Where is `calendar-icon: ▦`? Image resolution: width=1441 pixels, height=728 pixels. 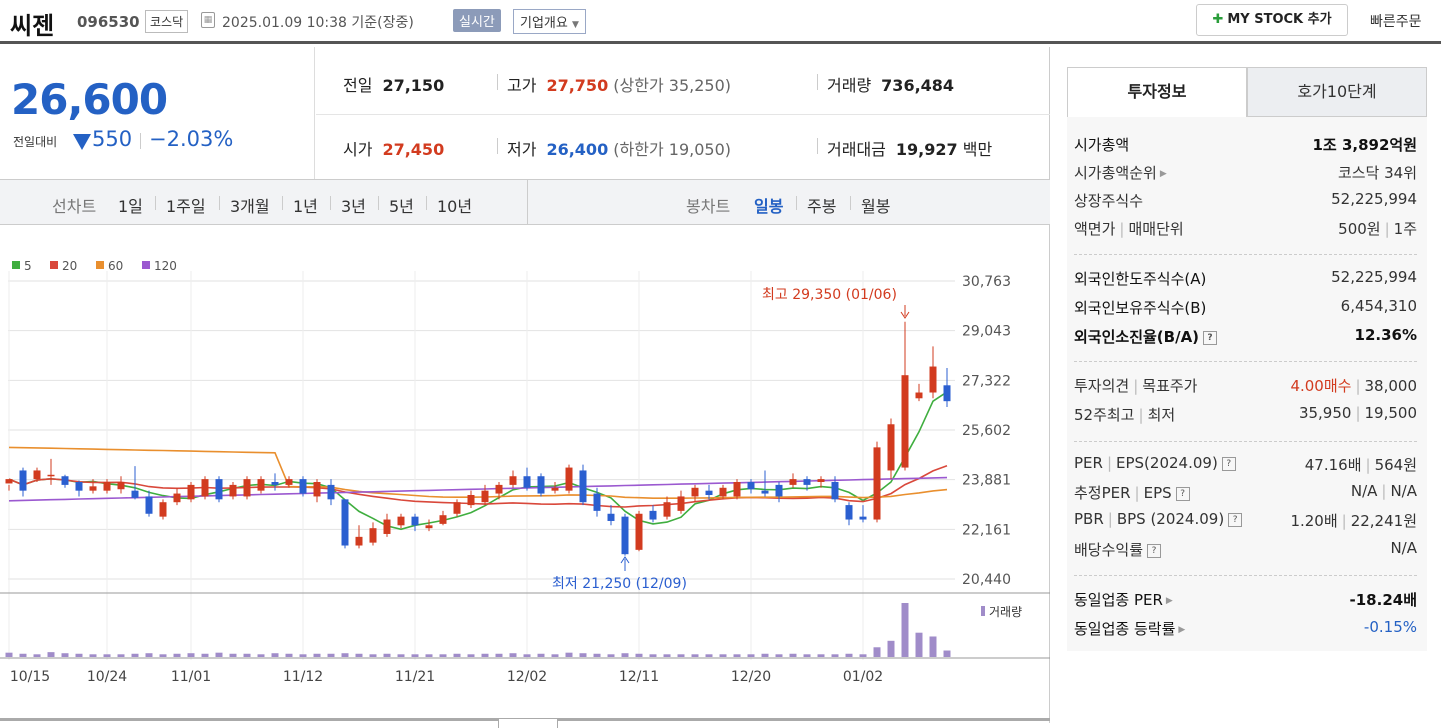 calendar-icon: ▦ is located at coordinates (208, 20).